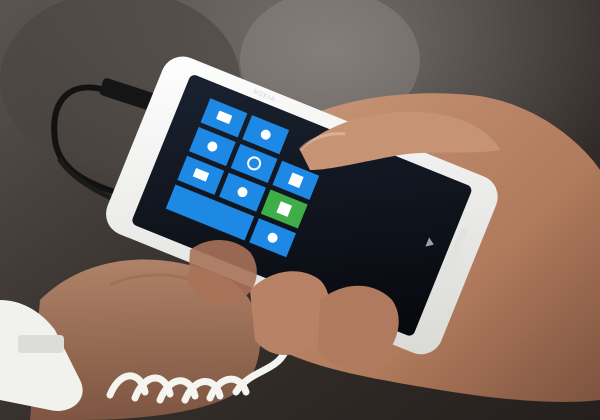  Describe the element at coordinates (41, 344) in the screenshot. I see `security-tether-clip` at that location.